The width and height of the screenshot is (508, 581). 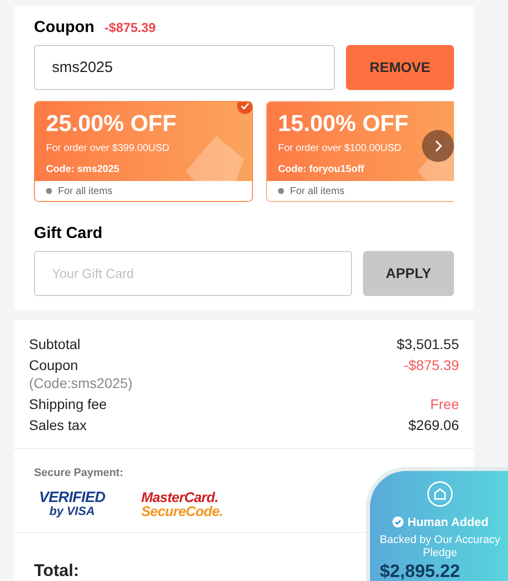 What do you see at coordinates (64, 28) in the screenshot?
I see `coupon-title: Coupon` at bounding box center [64, 28].